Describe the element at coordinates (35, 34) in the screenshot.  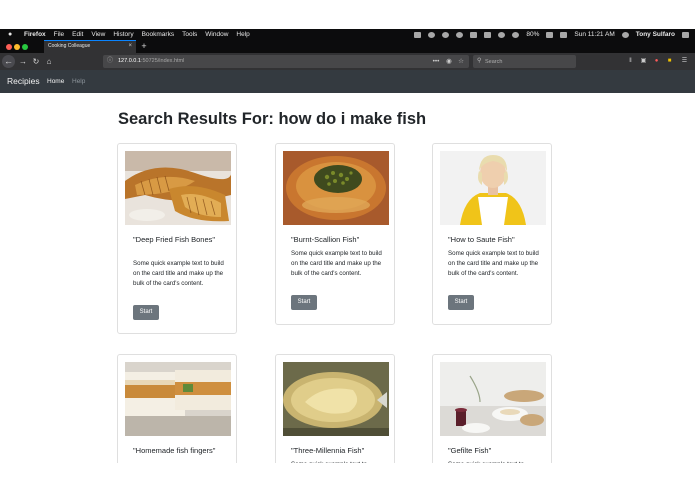
I see `menu-app-firefox: Firefox` at that location.